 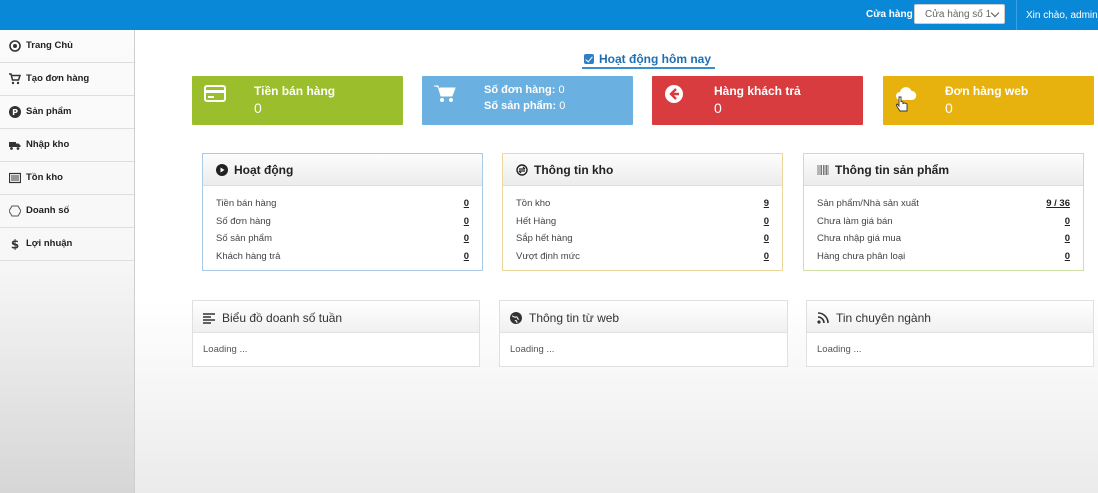 I want to click on sidebar-item-tao-don-hang: Tạo đơn hàng, so click(x=67, y=79).